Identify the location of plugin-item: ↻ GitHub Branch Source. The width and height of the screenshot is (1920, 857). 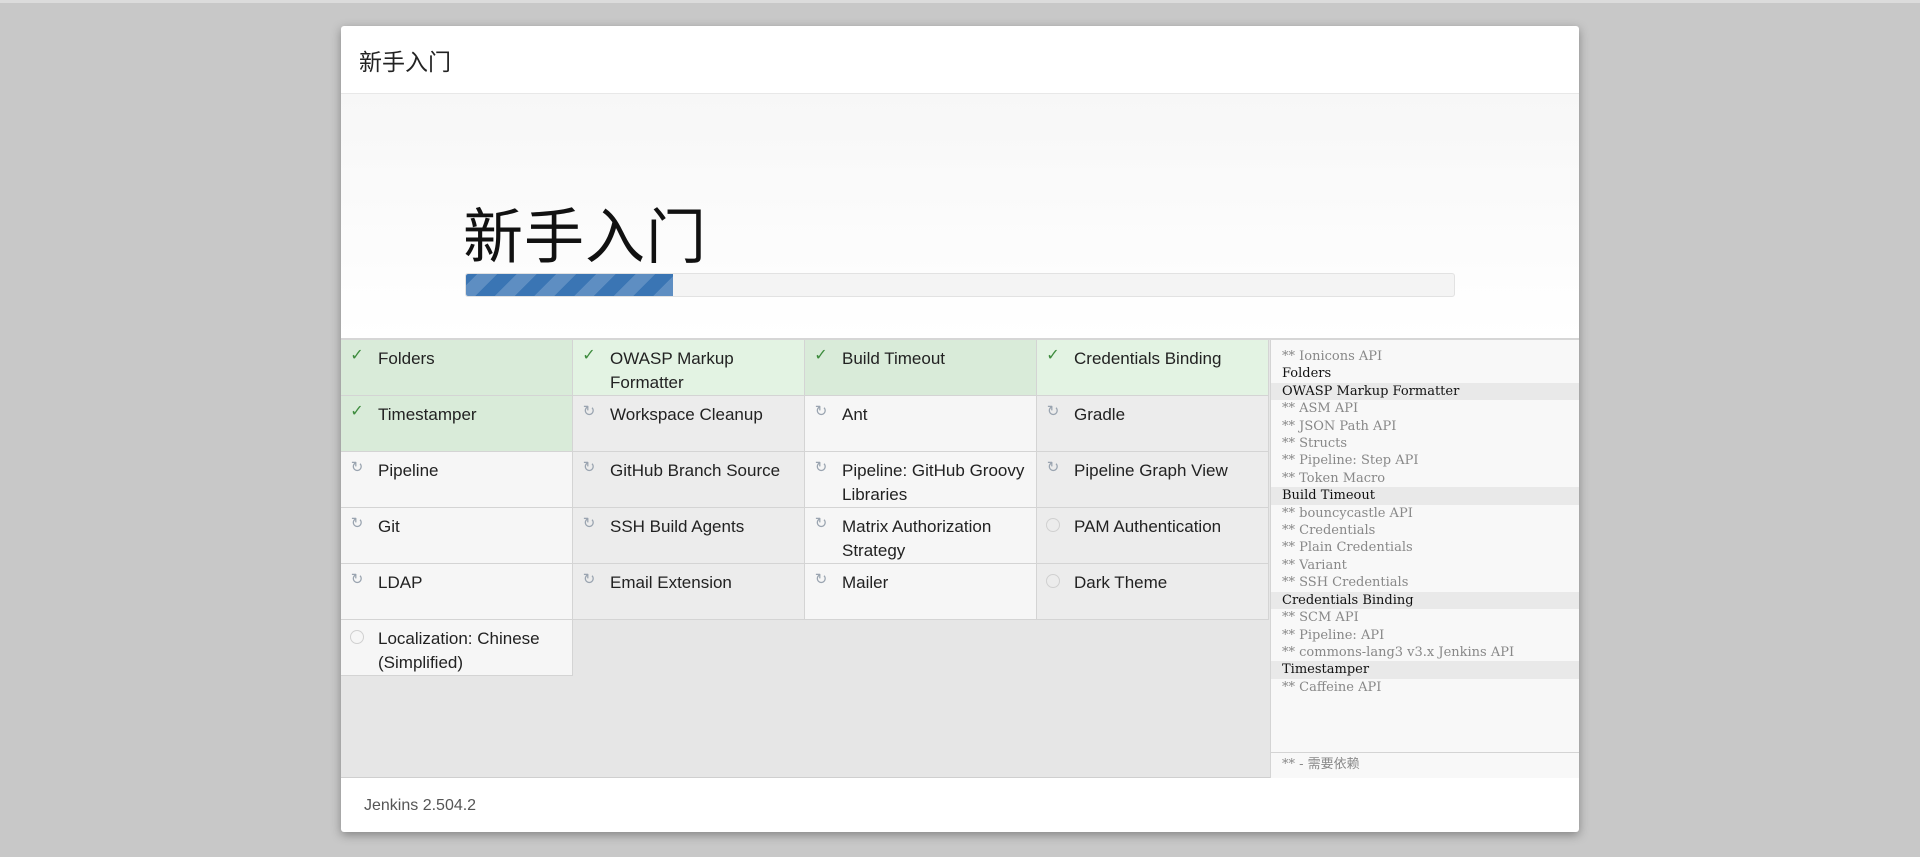
(689, 480).